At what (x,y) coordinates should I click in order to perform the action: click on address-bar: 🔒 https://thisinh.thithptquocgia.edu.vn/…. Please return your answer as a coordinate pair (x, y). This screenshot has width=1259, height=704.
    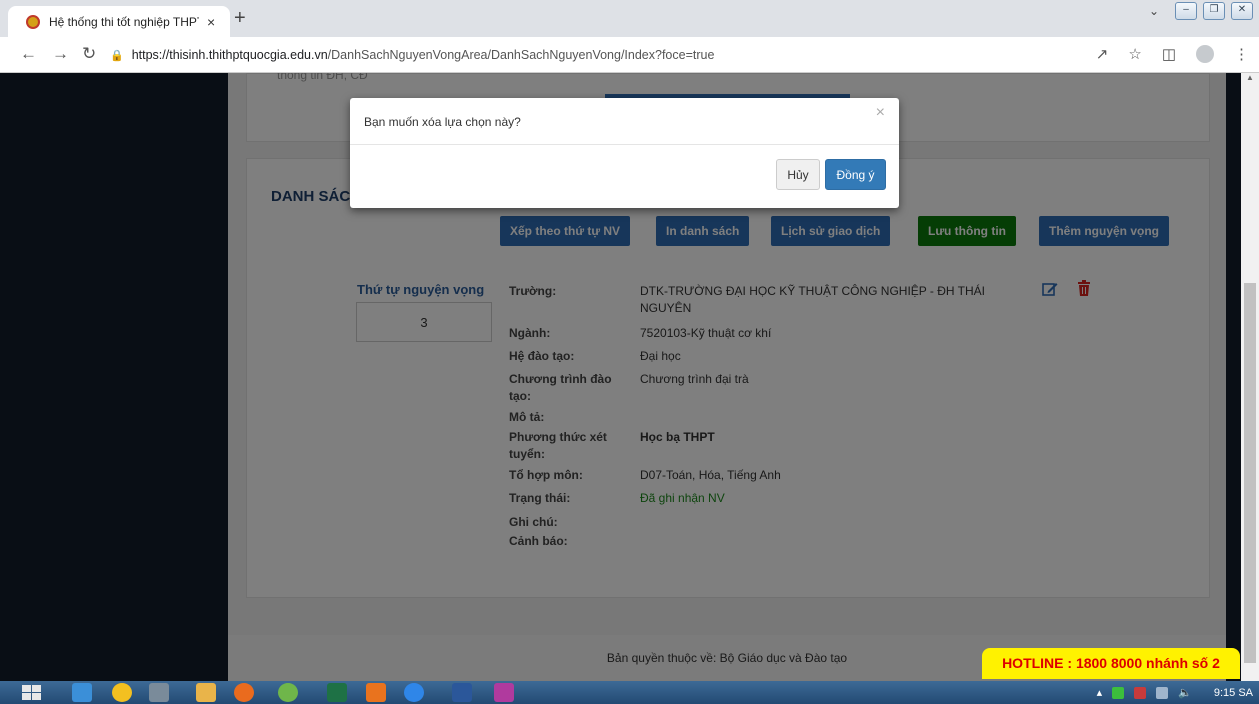
    Looking at the image, I should click on (600, 55).